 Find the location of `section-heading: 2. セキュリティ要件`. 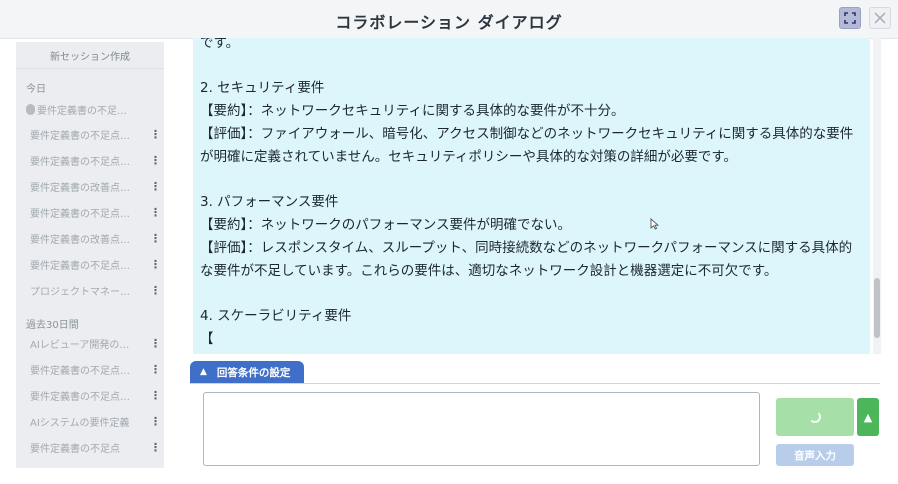

section-heading: 2. セキュリティ要件 is located at coordinates (262, 88).